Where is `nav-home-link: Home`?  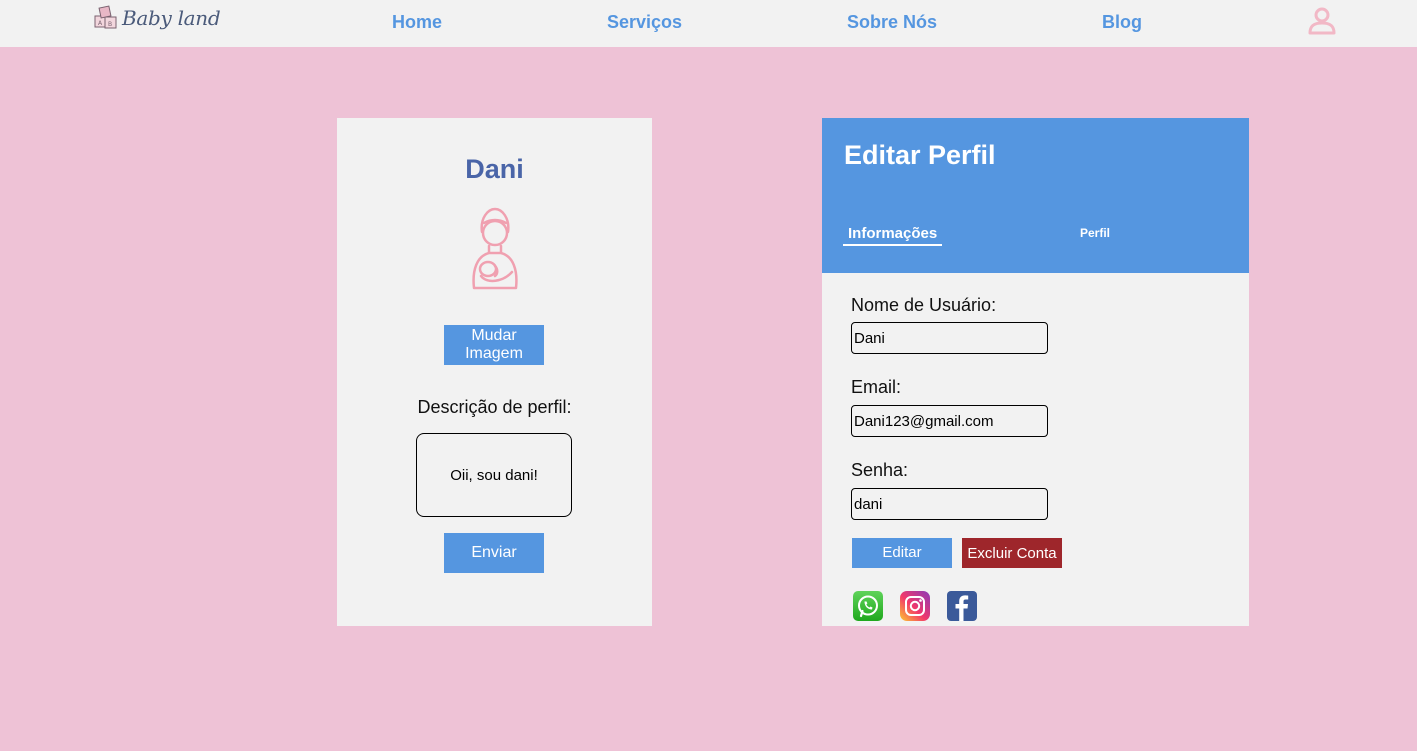
nav-home-link: Home is located at coordinates (417, 22).